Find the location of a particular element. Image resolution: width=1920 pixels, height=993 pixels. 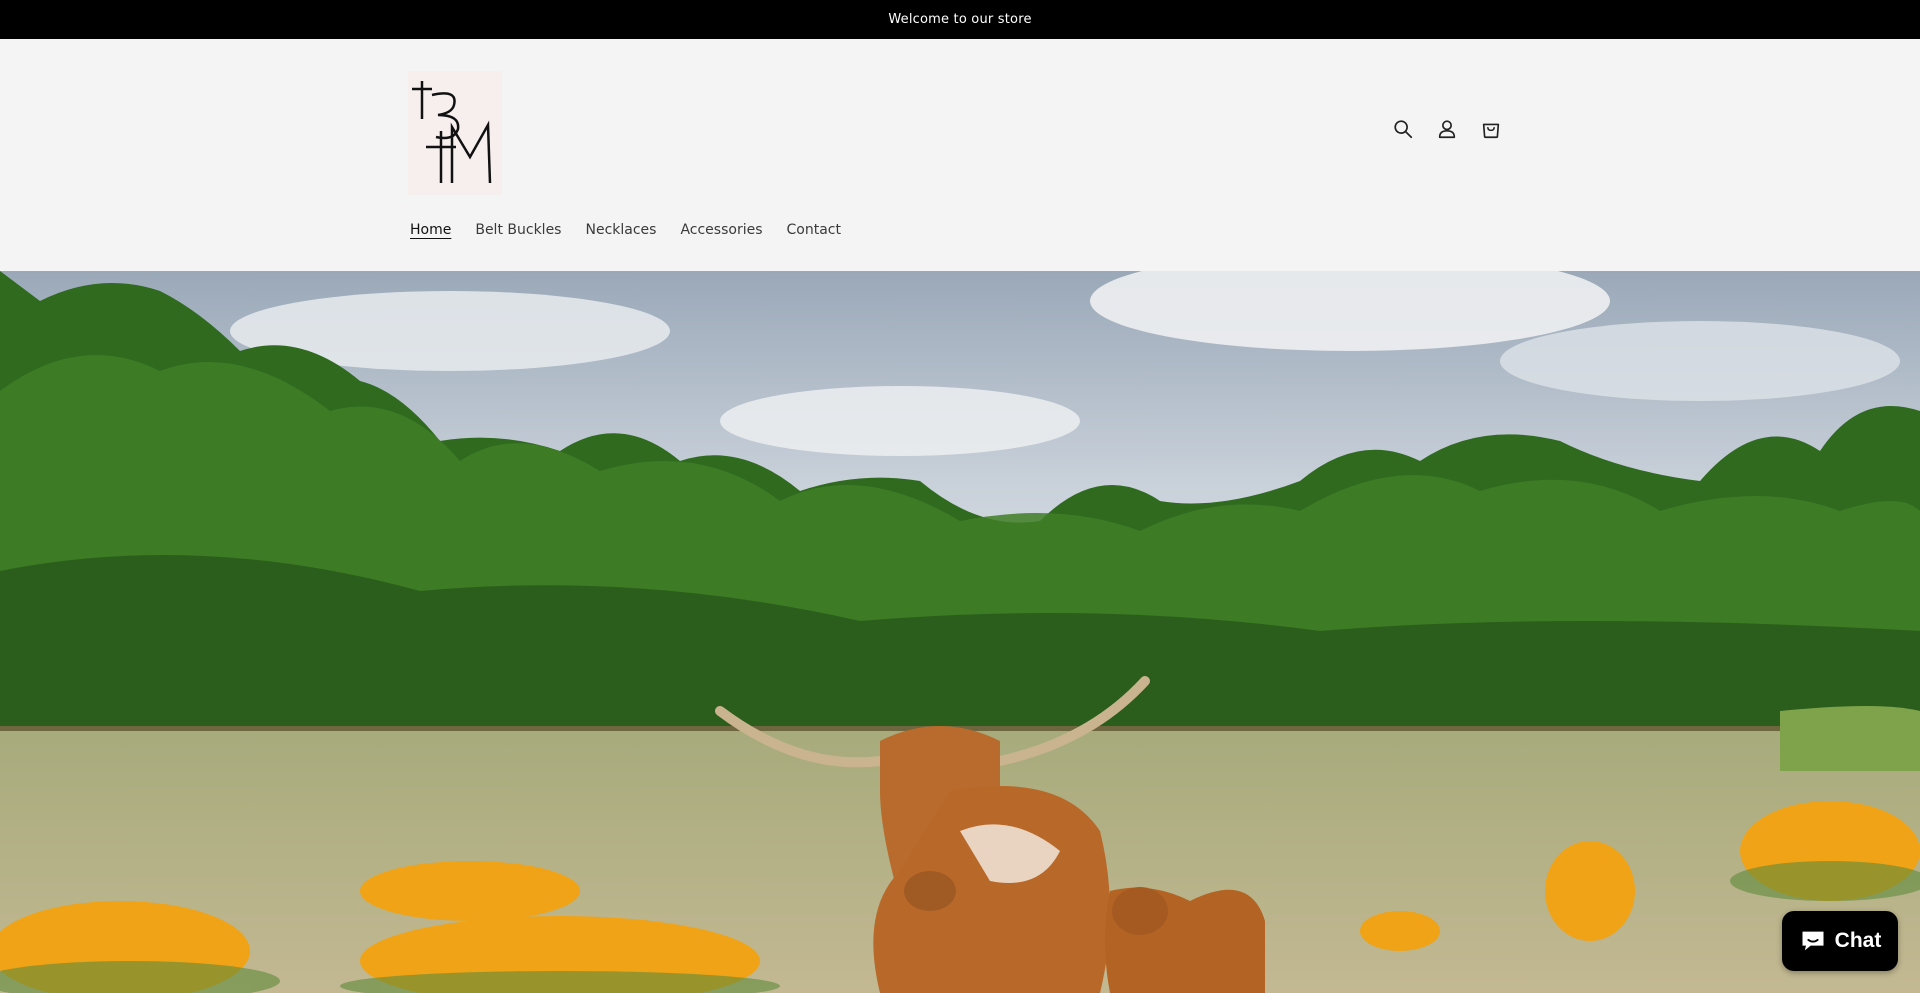

announcement-text: Welcome to our store is located at coordinates (960, 19).